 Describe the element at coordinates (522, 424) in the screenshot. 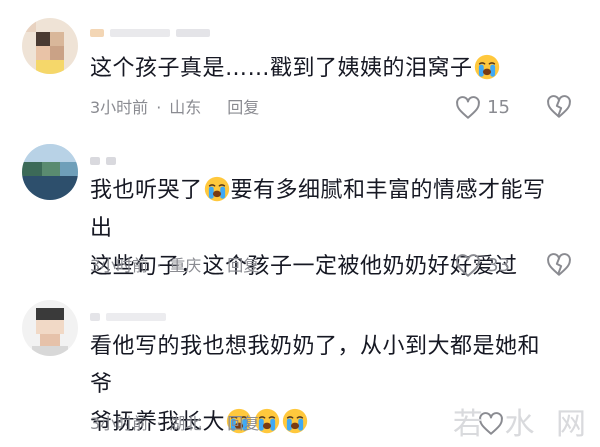

I see `watermark-text: 若 水 网` at that location.